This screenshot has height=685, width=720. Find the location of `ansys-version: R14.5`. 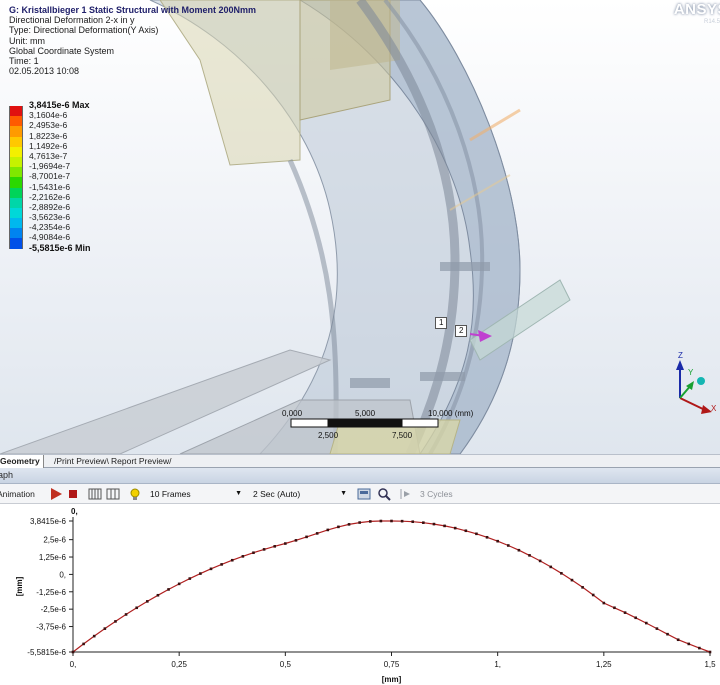

ansys-version: R14.5 is located at coordinates (711, 22).